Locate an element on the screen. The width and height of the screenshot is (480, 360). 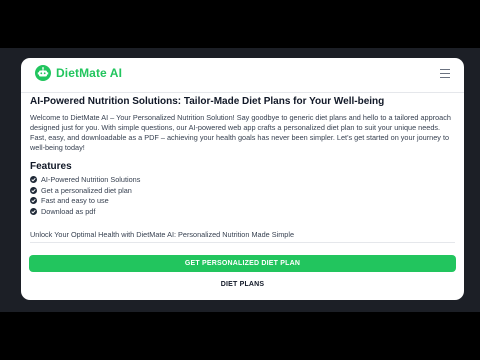
divider is located at coordinates (242, 242).